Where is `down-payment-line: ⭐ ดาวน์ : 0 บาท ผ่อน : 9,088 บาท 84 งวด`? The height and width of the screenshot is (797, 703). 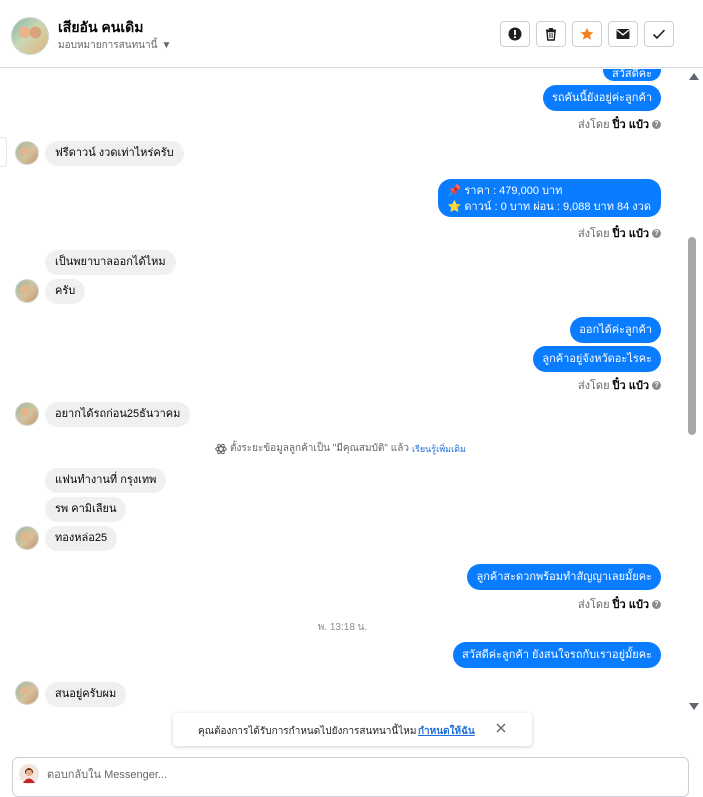 down-payment-line: ⭐ ดาวน์ : 0 บาท ผ่อน : 9,088 บาท 84 งวด is located at coordinates (549, 207).